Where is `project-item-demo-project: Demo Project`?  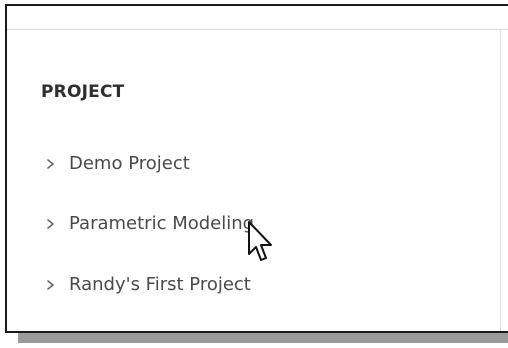 project-item-demo-project: Demo Project is located at coordinates (116, 164).